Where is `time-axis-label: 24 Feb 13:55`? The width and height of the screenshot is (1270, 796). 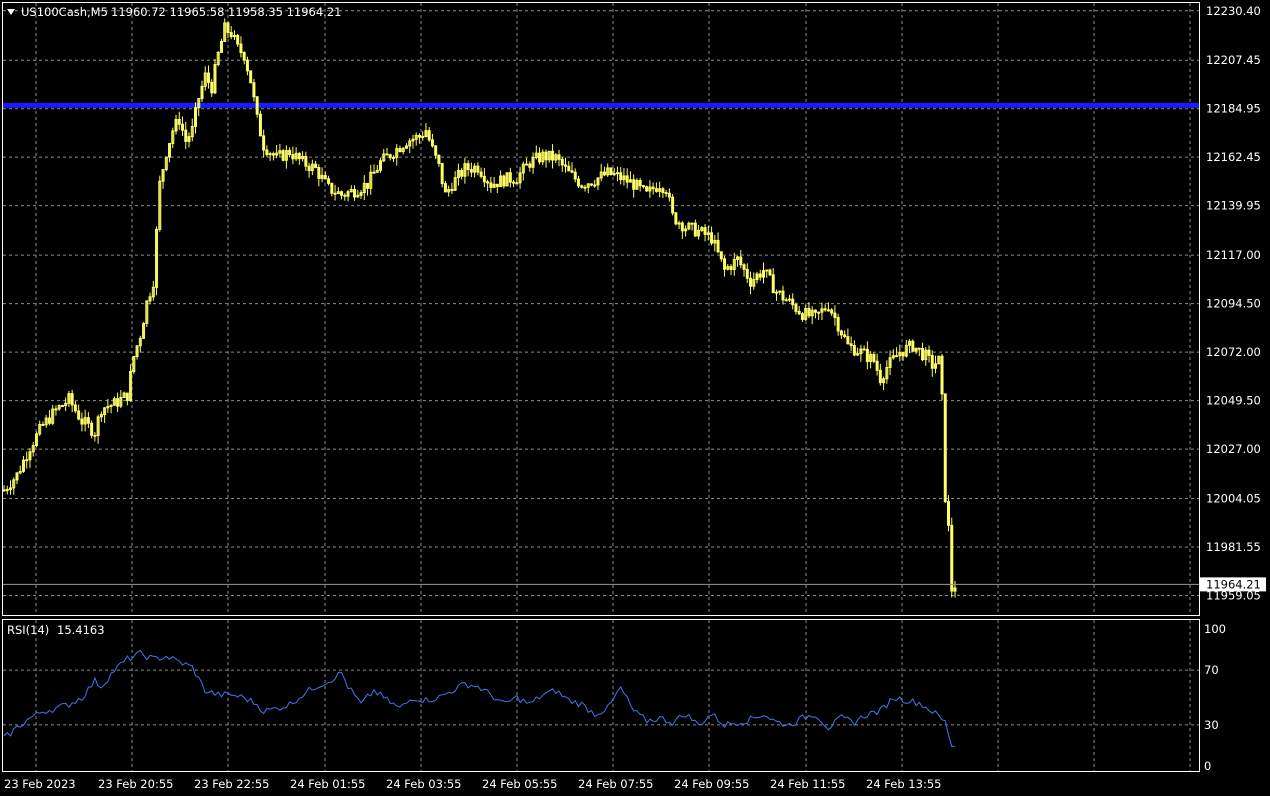 time-axis-label: 24 Feb 13:55 is located at coordinates (903, 784).